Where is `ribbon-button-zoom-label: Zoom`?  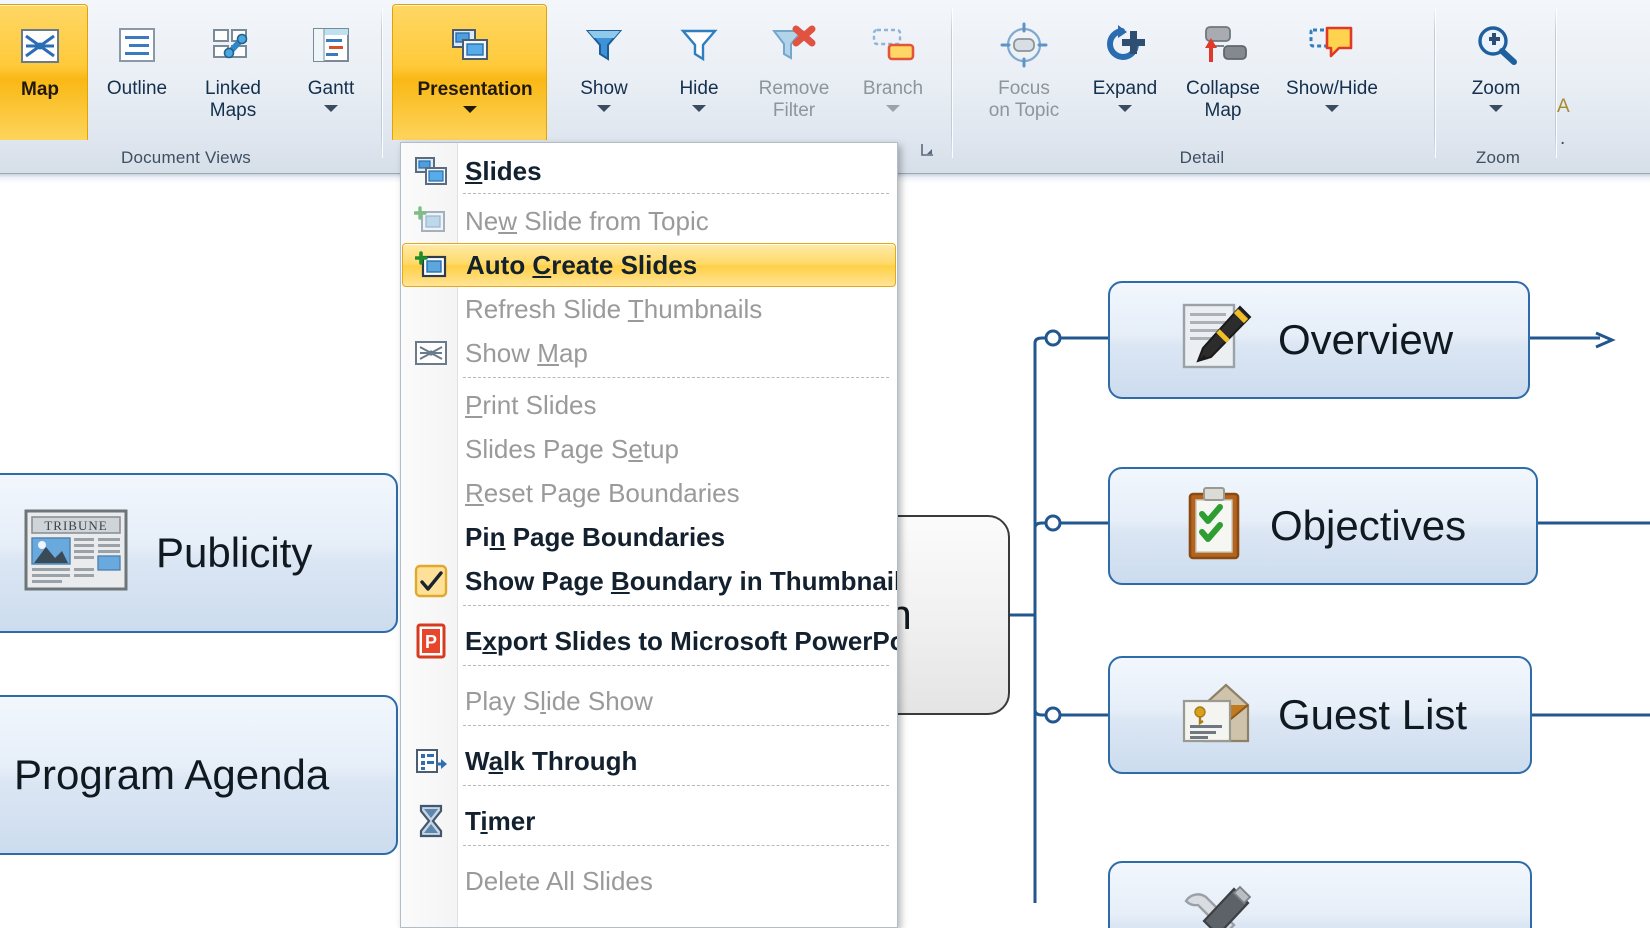 ribbon-button-zoom-label: Zoom is located at coordinates (1496, 88).